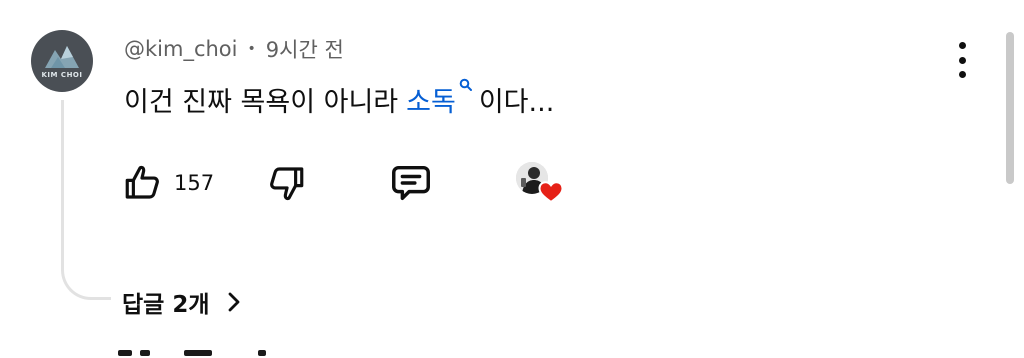 The width and height of the screenshot is (1024, 358). I want to click on thumbs-down-icon, so click(287, 184).